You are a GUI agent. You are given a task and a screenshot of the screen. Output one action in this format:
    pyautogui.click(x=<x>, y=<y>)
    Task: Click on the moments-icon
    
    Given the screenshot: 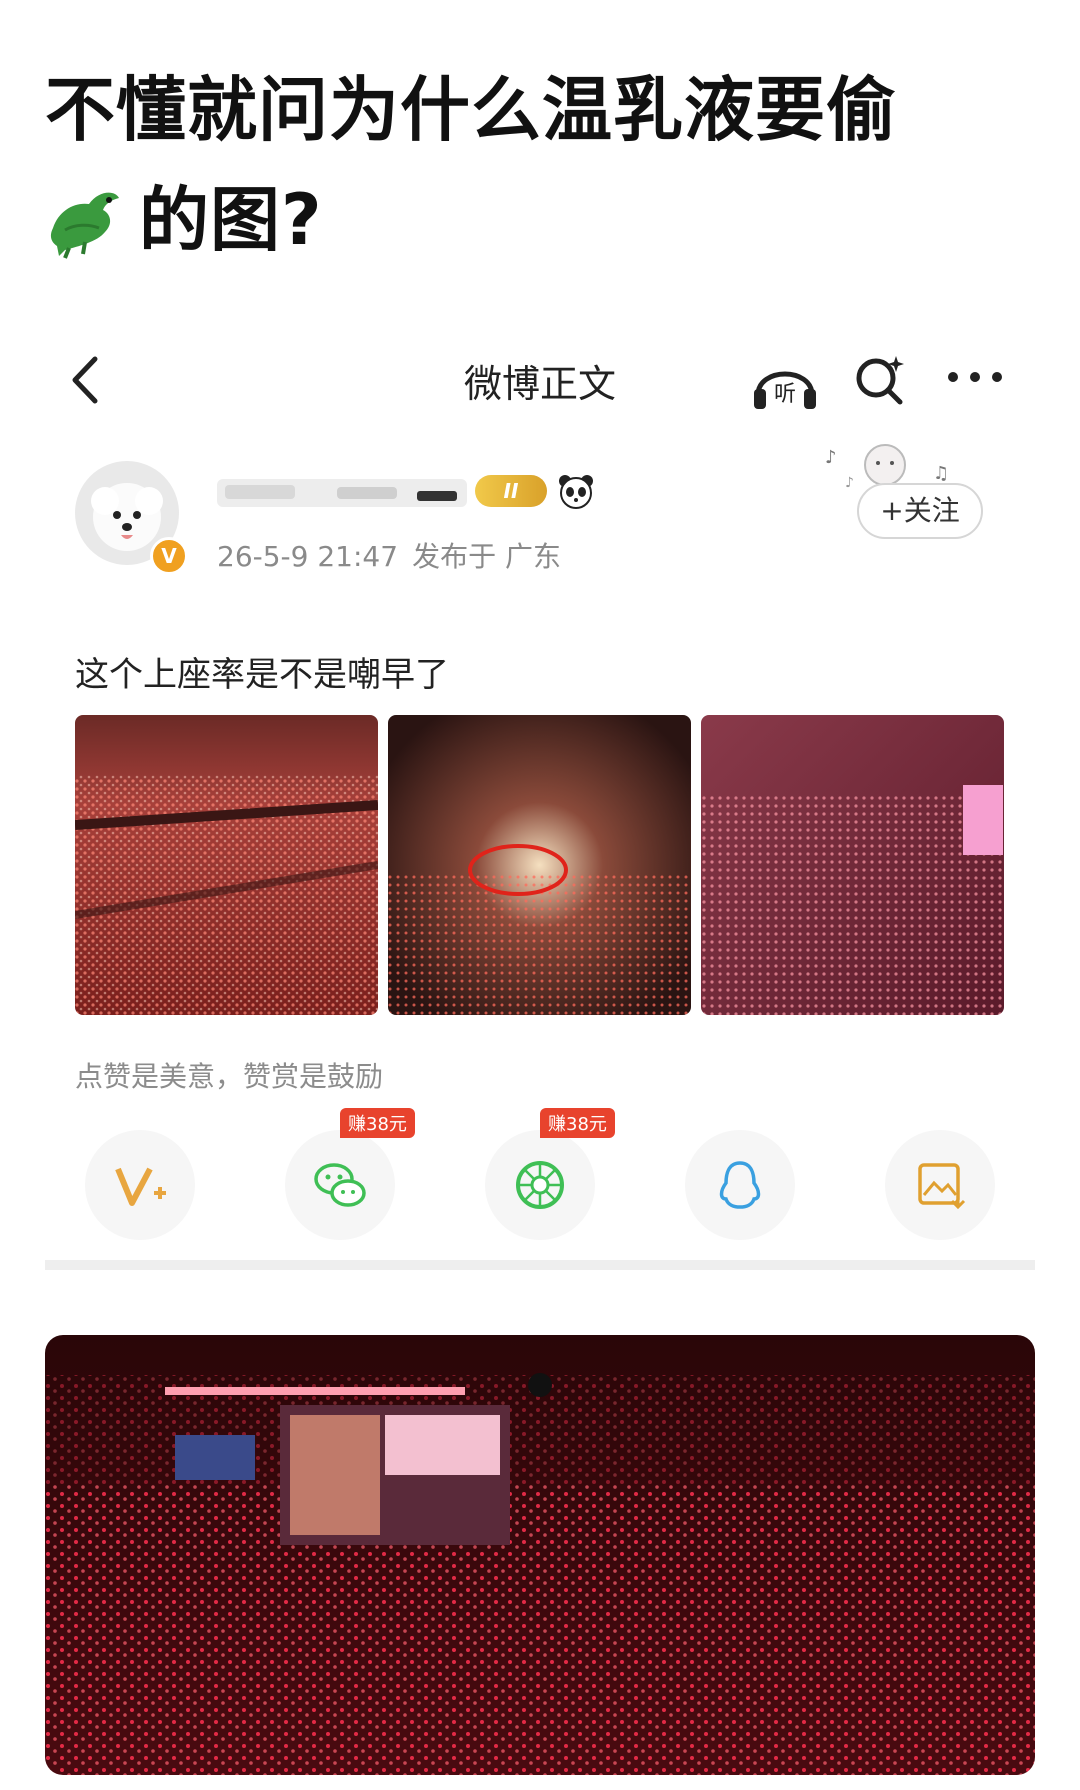 What is the action you would take?
    pyautogui.click(x=540, y=1185)
    